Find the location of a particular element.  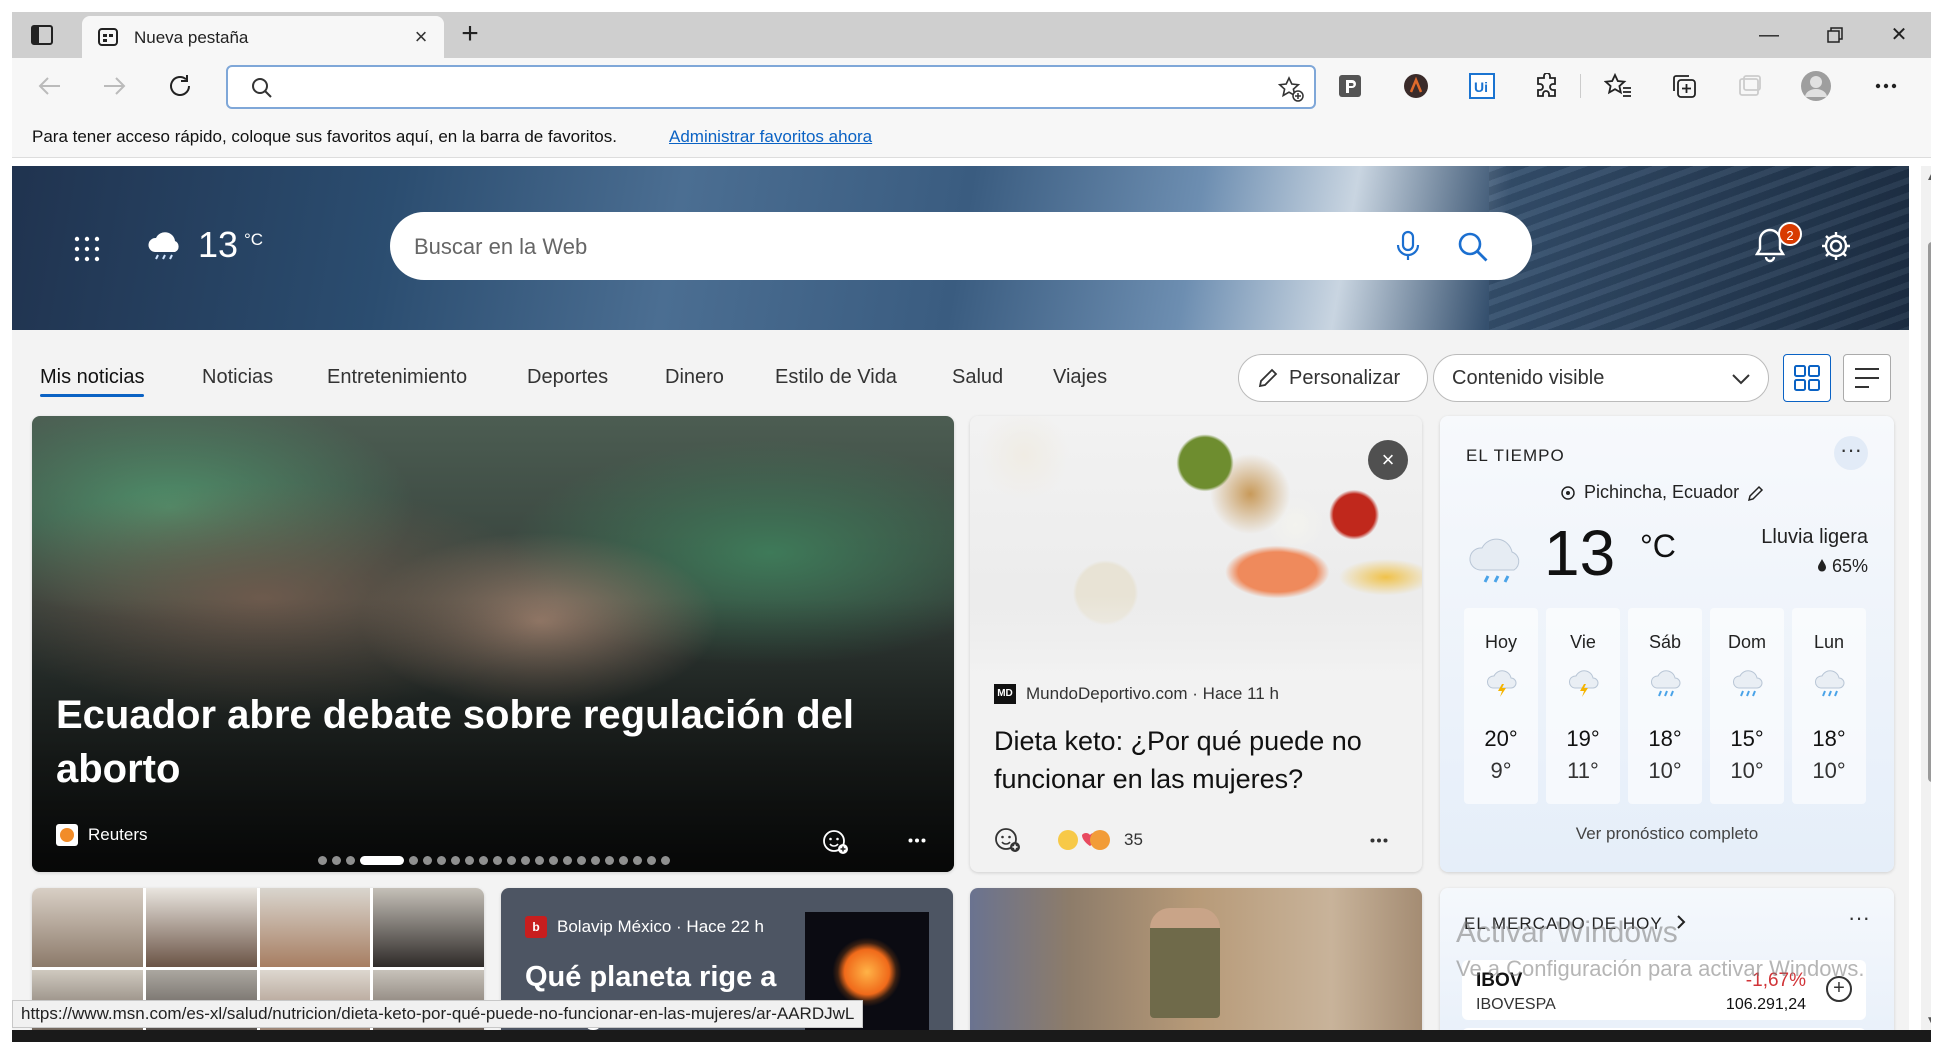

forecast-day: Hoy 20° 9° is located at coordinates (1501, 706).